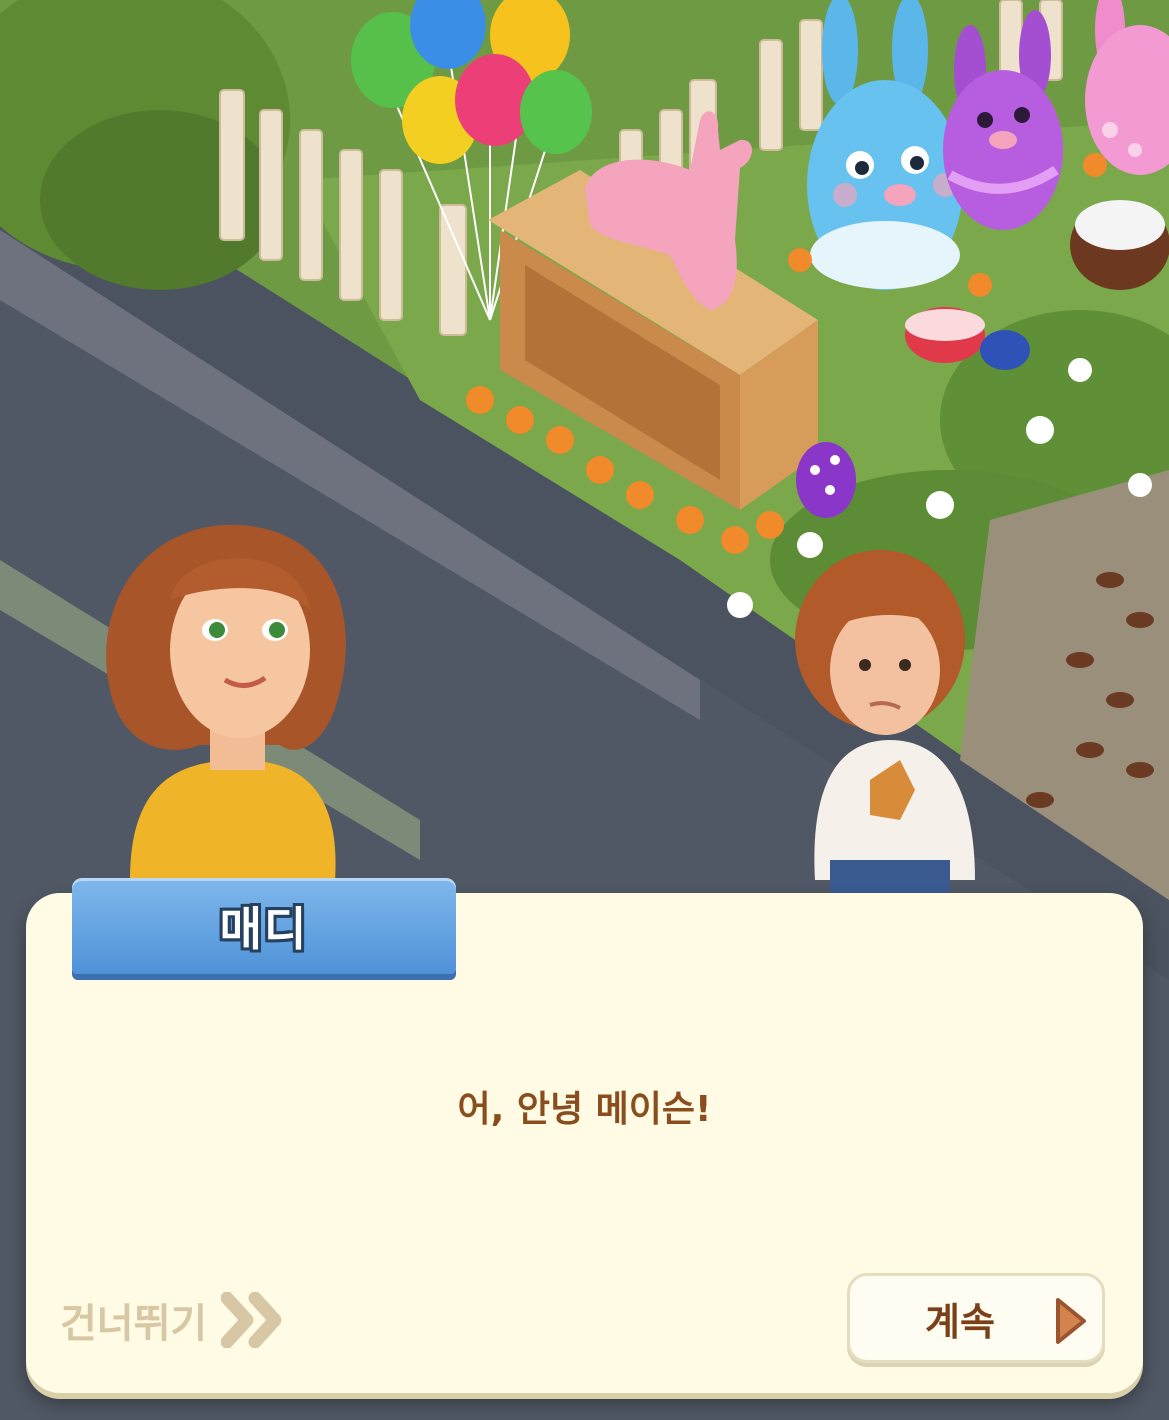  I want to click on play-triangle-icon, so click(1070, 1323).